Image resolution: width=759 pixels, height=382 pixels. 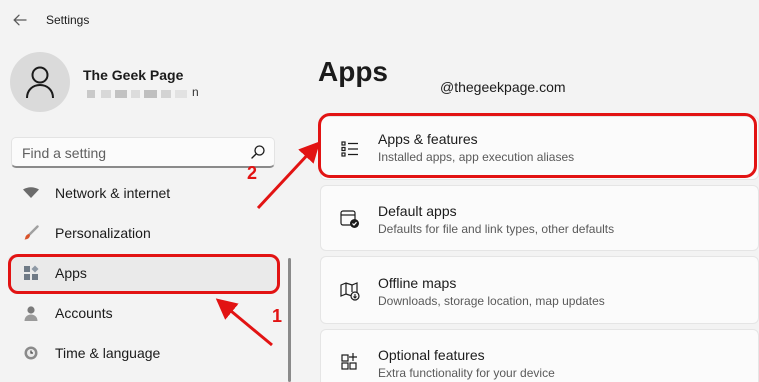 What do you see at coordinates (268, 244) in the screenshot?
I see `annotation-arrows` at bounding box center [268, 244].